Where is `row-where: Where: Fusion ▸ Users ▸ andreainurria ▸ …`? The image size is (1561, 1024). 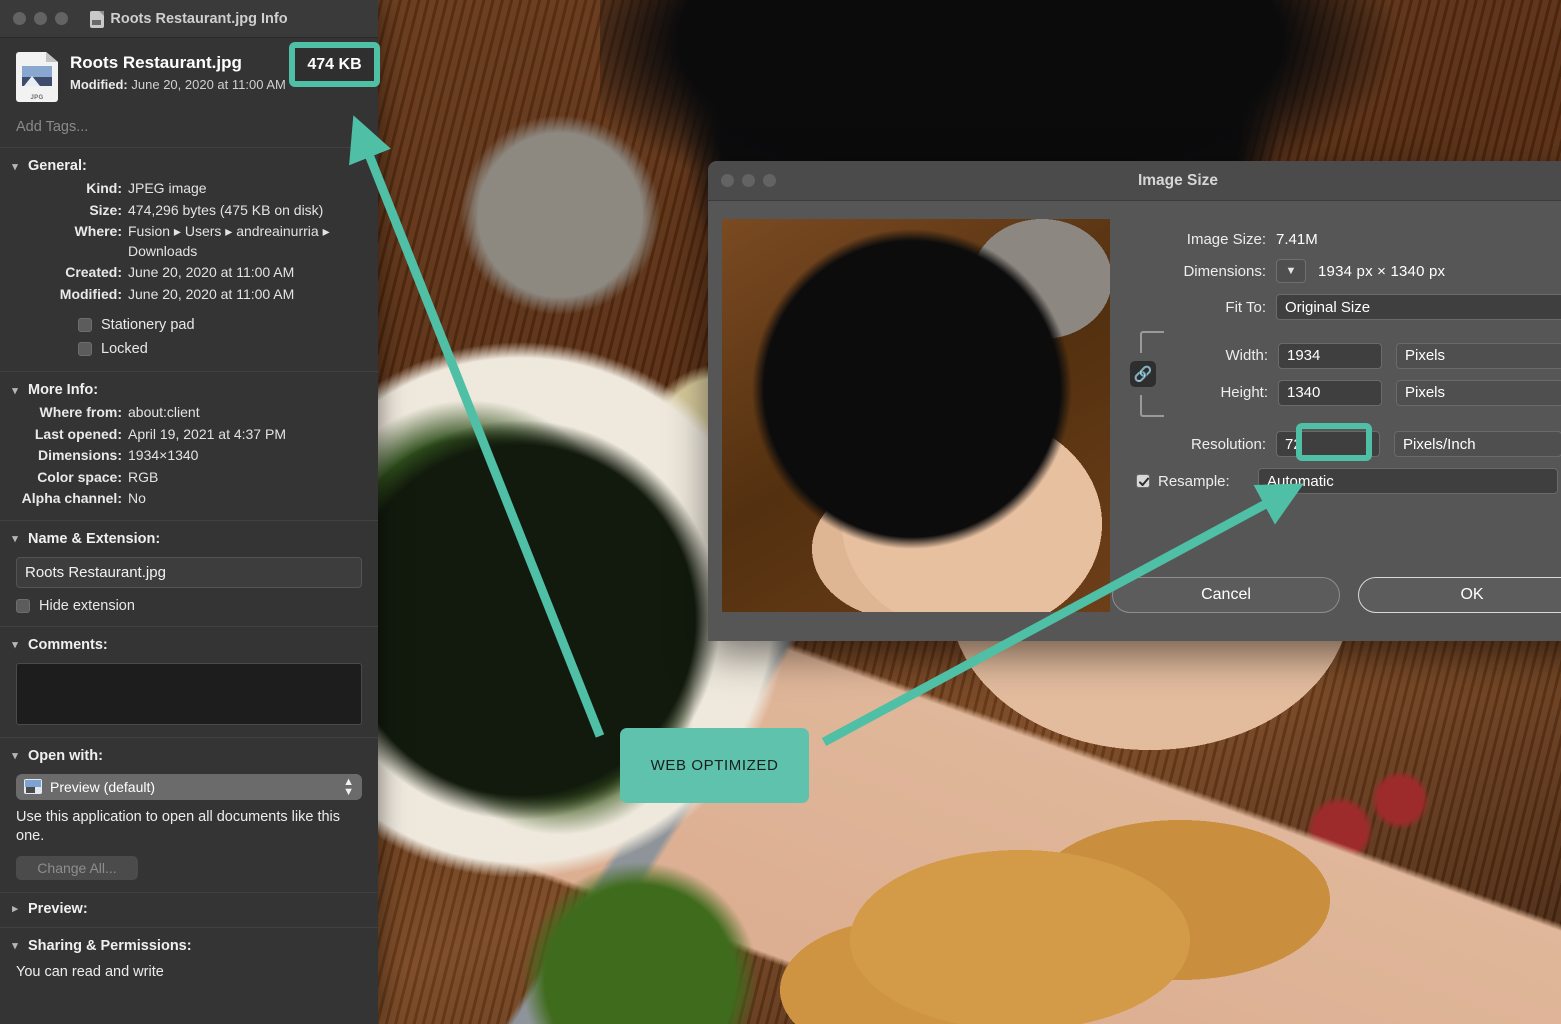
row-where: Where: Fusion ▸ Users ▸ andreainurria ▸ … is located at coordinates (189, 241).